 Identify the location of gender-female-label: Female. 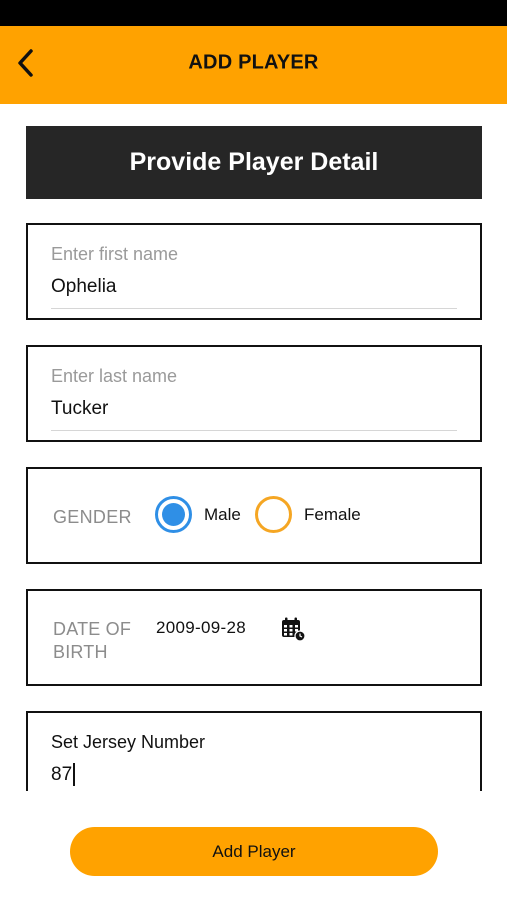
(332, 515).